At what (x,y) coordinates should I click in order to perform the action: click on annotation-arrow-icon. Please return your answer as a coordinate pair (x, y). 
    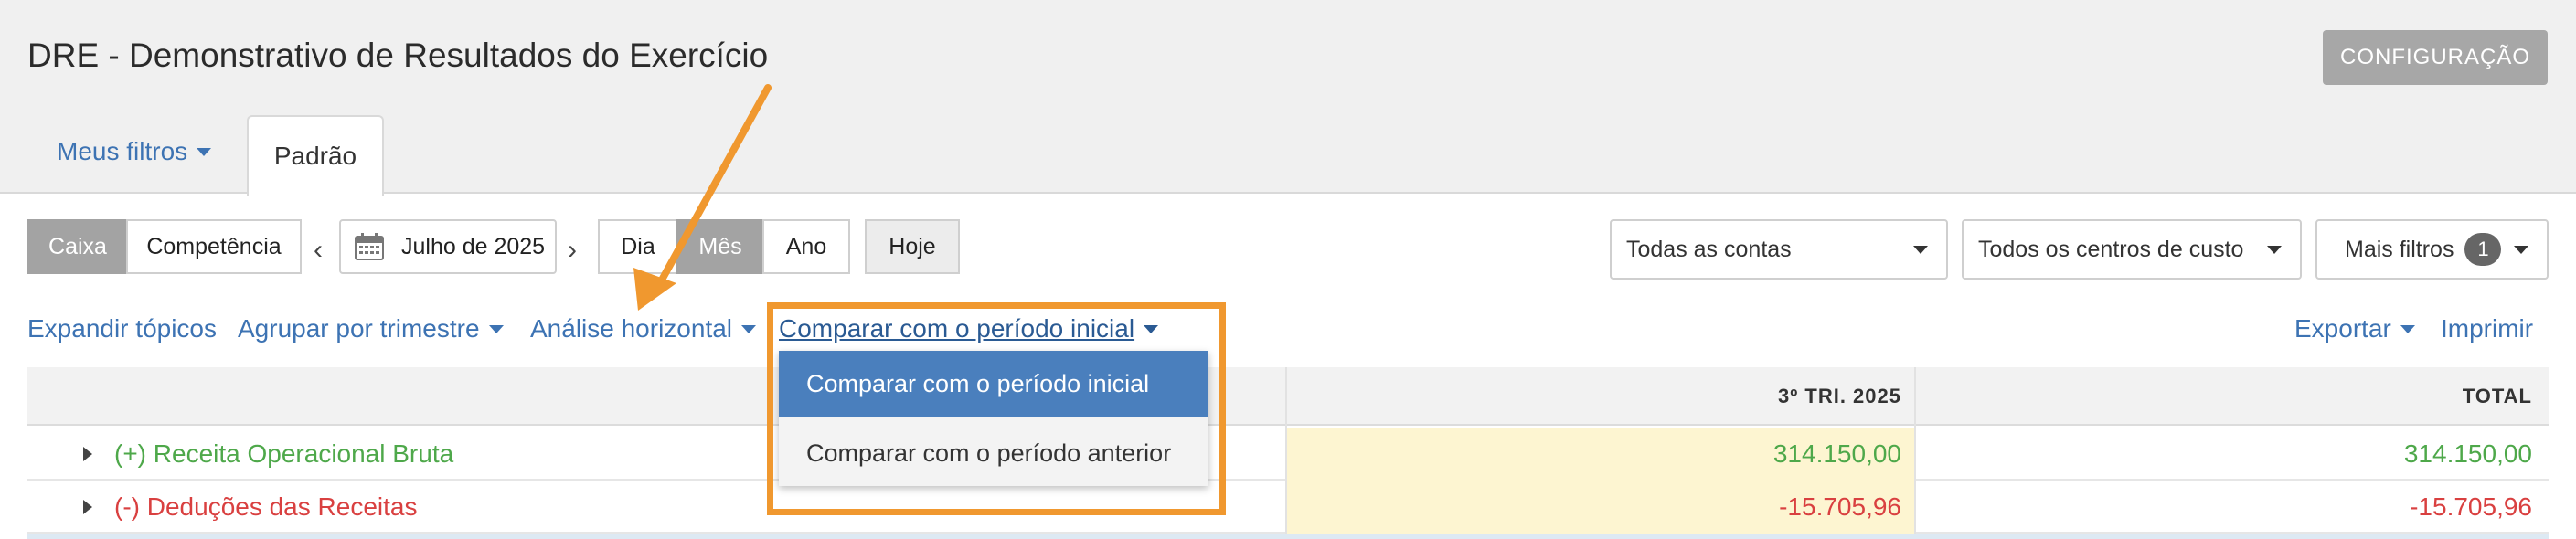
    Looking at the image, I should click on (702, 197).